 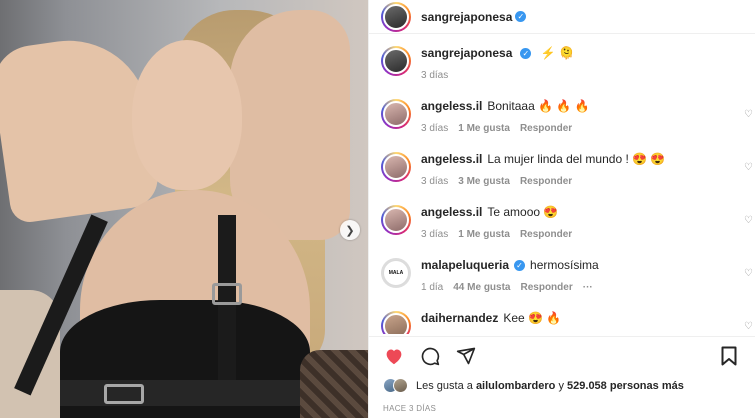 I want to click on comment-icon, so click(x=430, y=356).